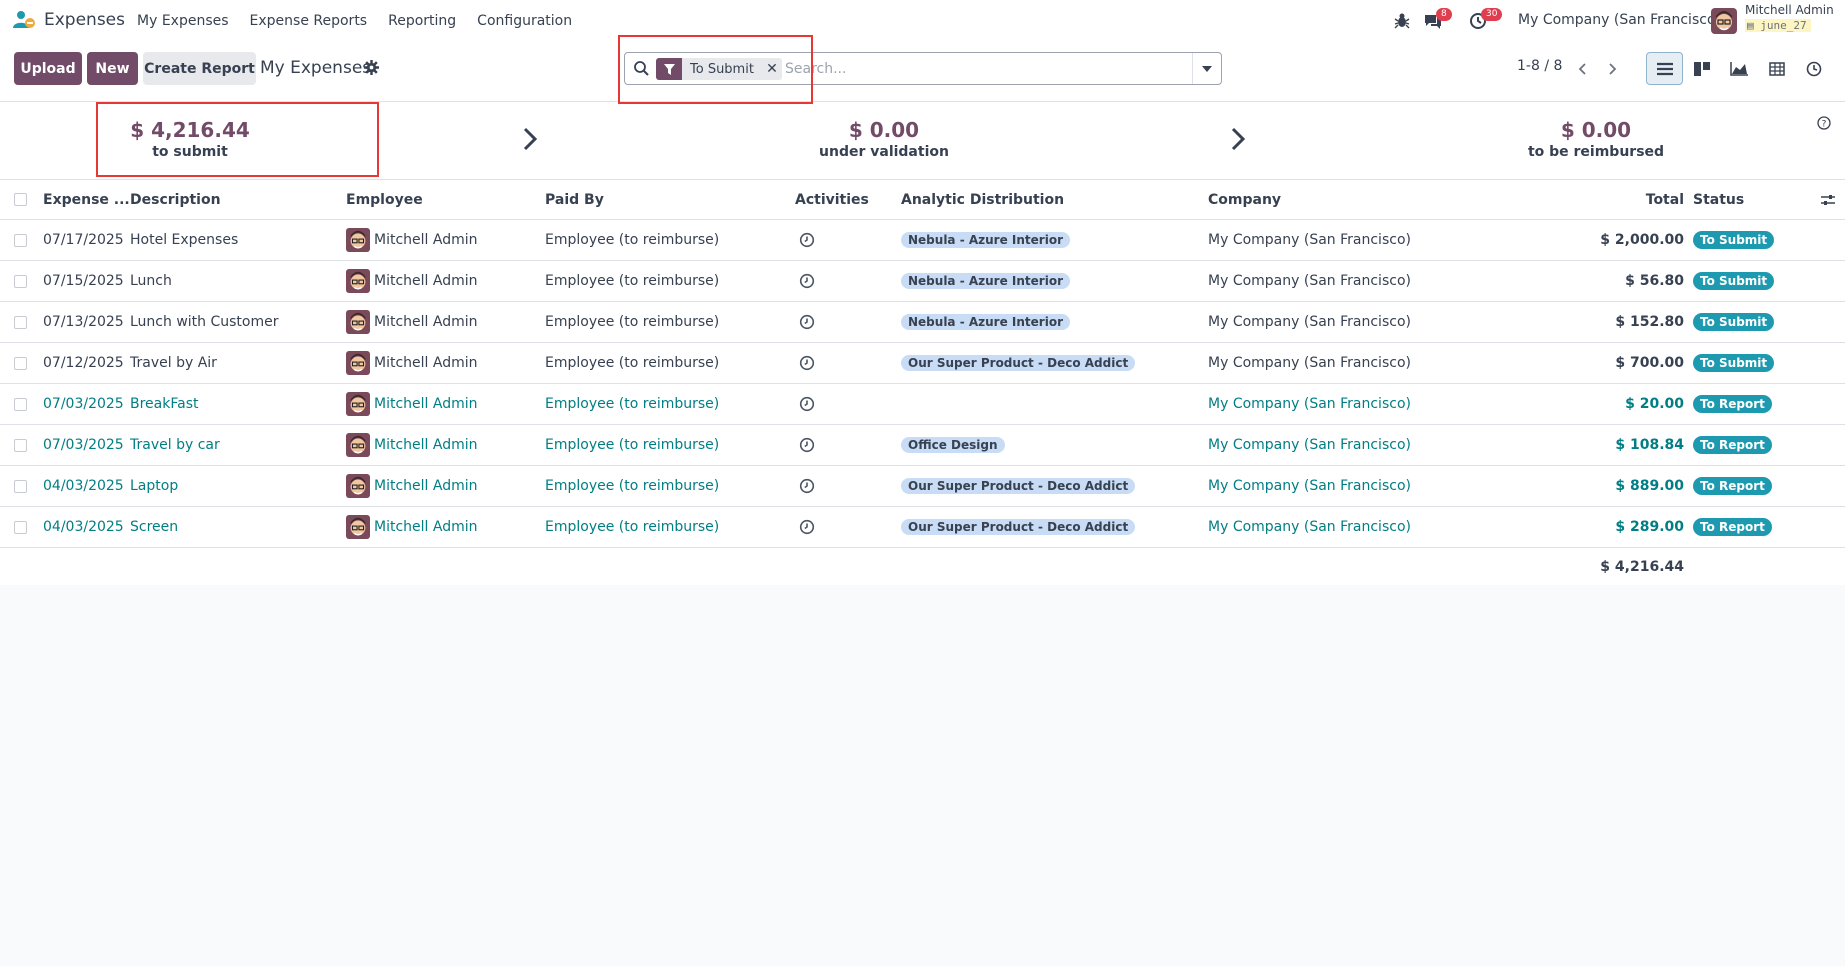  Describe the element at coordinates (84, 20) in the screenshot. I see `app-name: Expenses` at that location.